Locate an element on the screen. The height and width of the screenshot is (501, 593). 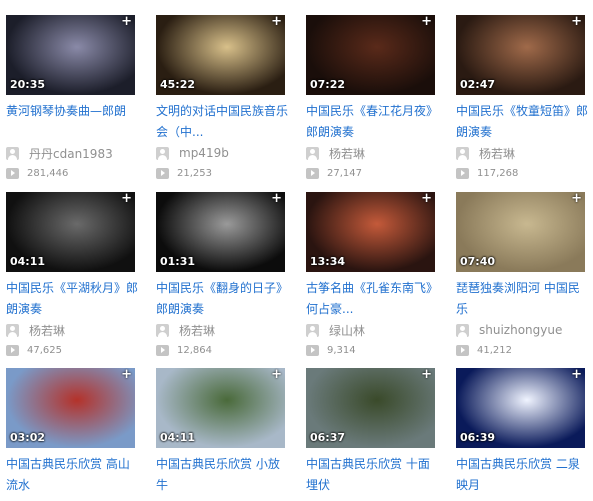
video-title-link: 中国民乐《牧童短笛》郎朗演奏 is located at coordinates (522, 122).